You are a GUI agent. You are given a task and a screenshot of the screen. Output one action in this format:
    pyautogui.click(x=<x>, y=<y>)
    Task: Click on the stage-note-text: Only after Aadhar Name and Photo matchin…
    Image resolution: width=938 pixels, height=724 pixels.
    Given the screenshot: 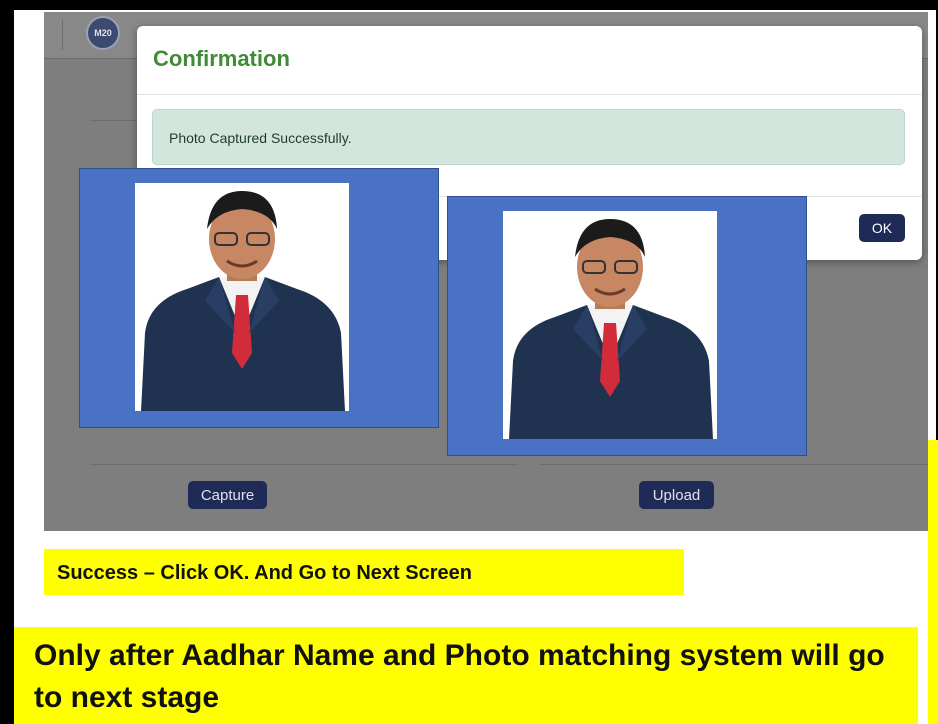 What is the action you would take?
    pyautogui.click(x=459, y=676)
    